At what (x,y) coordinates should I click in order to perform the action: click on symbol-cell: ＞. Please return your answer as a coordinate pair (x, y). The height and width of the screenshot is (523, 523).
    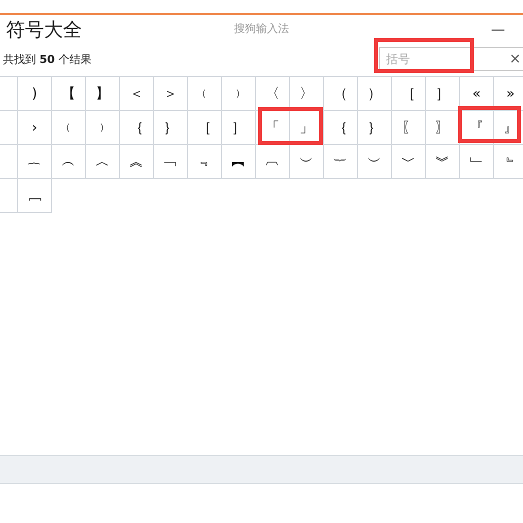
    Looking at the image, I should click on (171, 94).